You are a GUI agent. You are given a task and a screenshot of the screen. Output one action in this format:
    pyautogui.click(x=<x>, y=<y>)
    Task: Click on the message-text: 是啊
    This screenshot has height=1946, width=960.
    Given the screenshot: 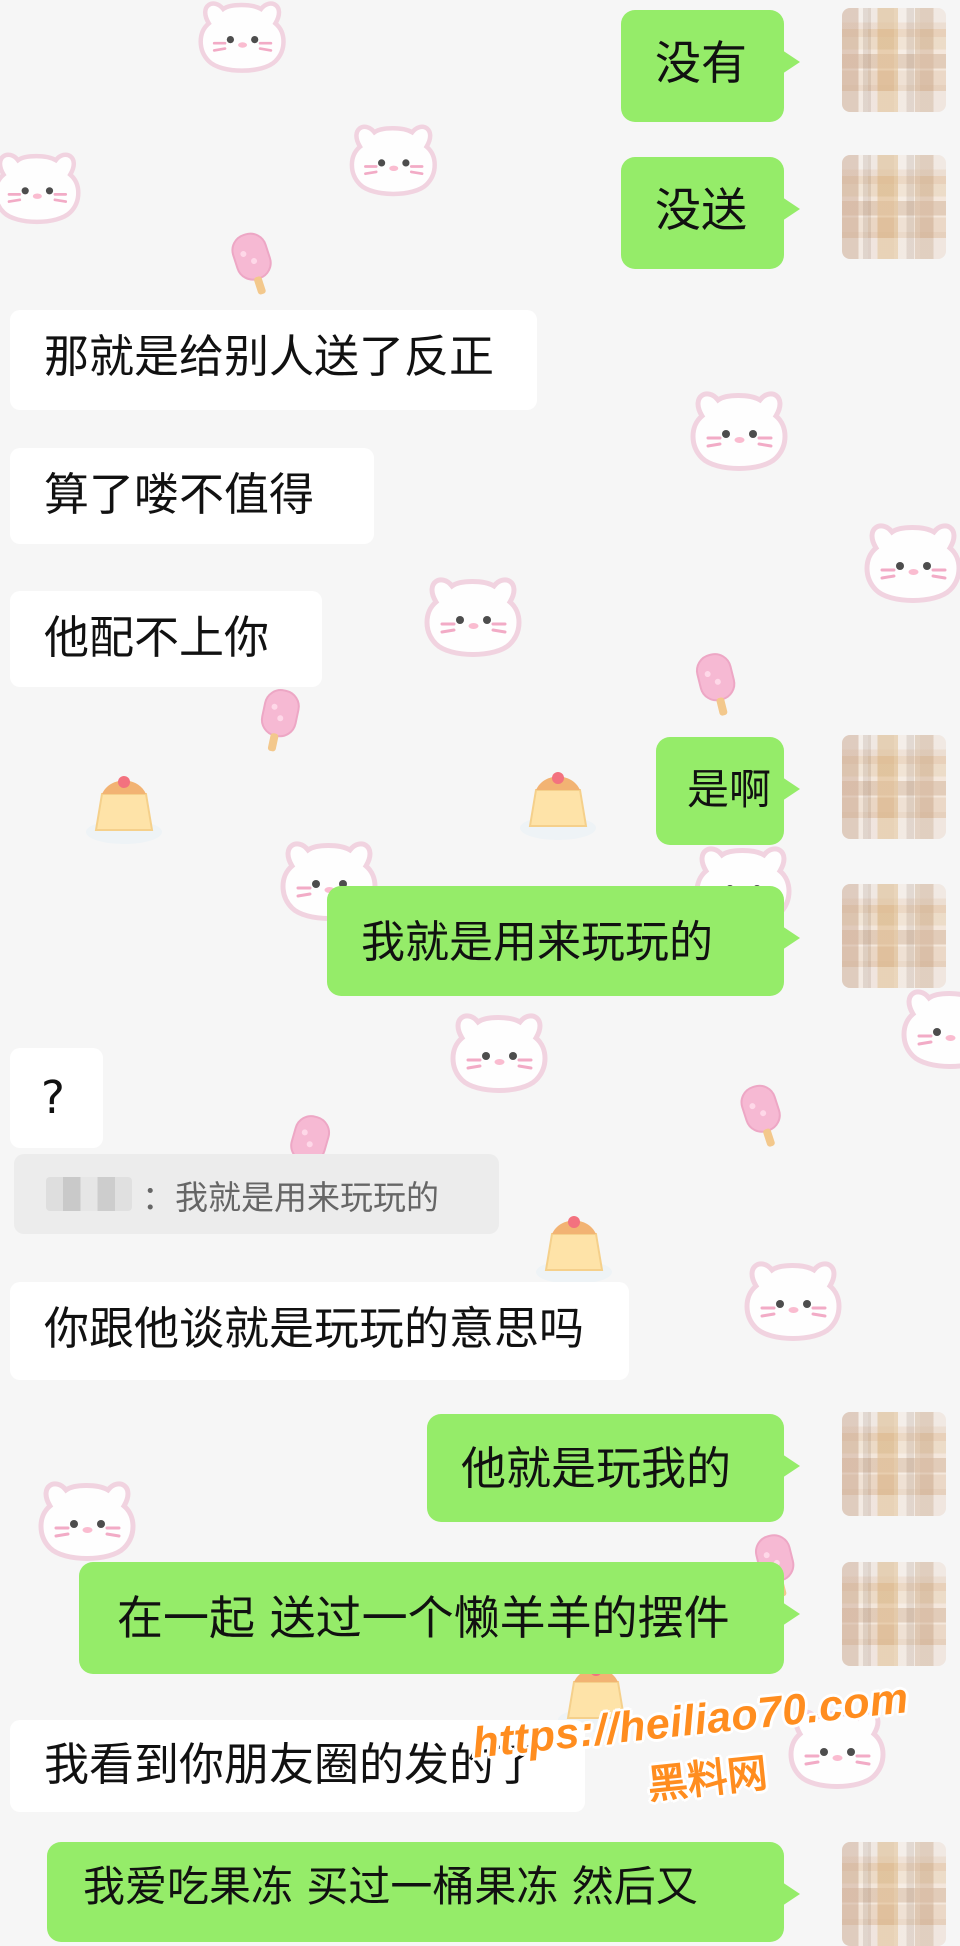 What is the action you would take?
    pyautogui.click(x=729, y=789)
    